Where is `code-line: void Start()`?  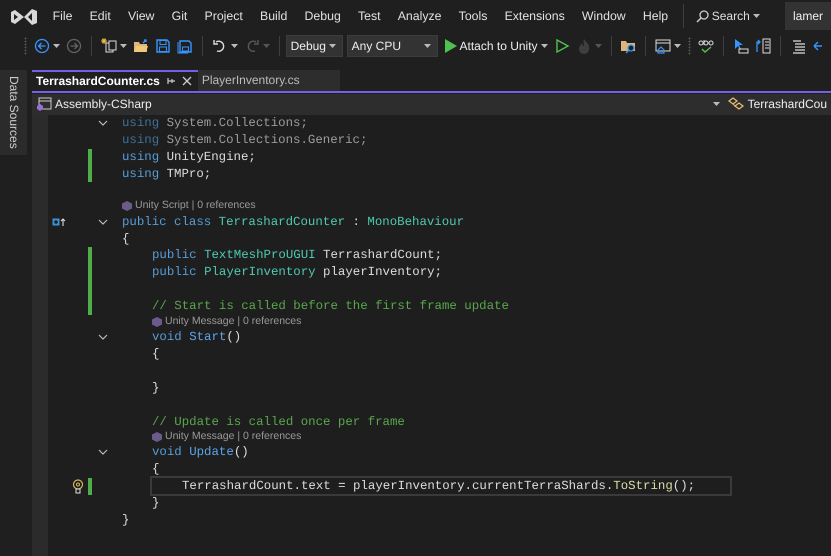
code-line: void Start() is located at coordinates (197, 337).